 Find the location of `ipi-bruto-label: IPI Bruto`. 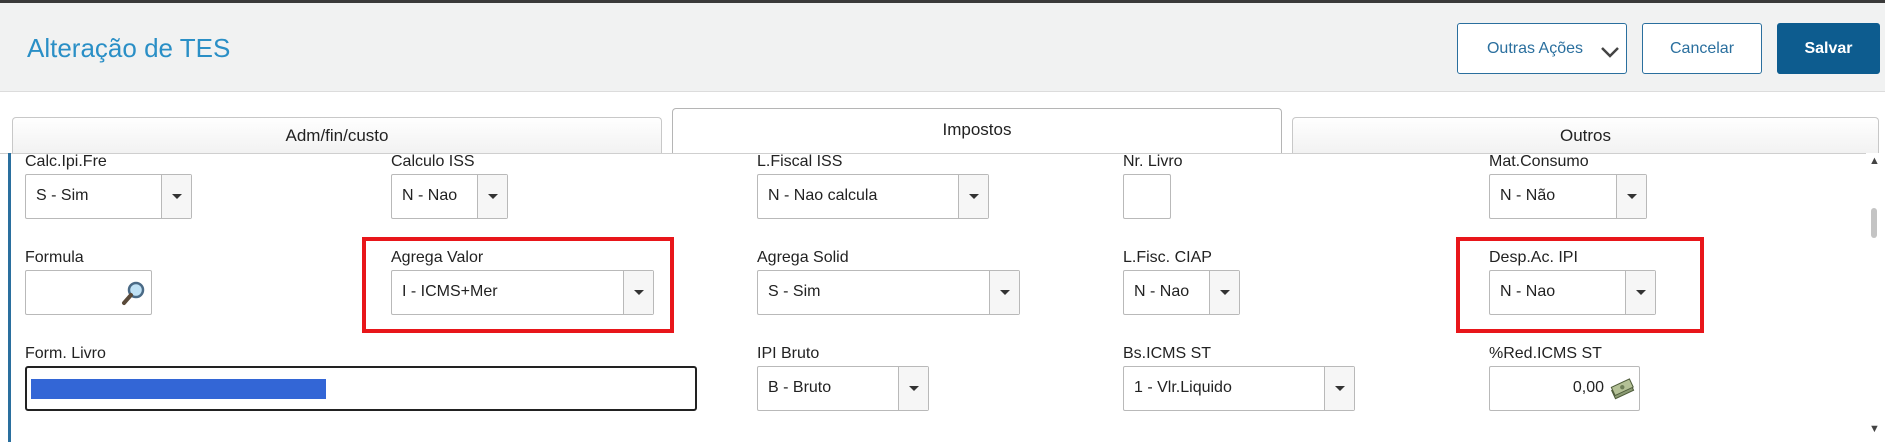

ipi-bruto-label: IPI Bruto is located at coordinates (788, 353).